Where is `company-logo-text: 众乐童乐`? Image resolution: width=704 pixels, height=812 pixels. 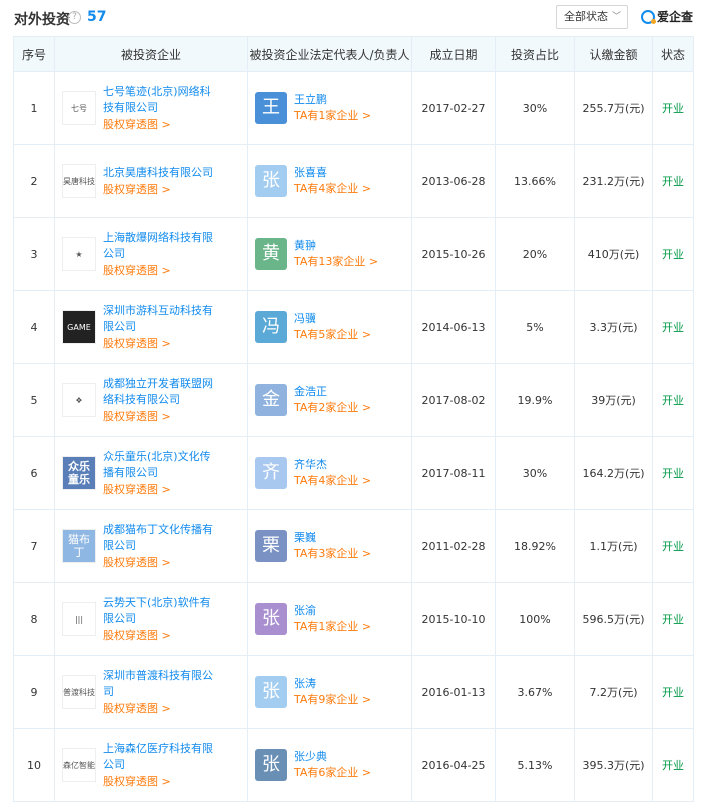 company-logo-text: 众乐童乐 is located at coordinates (79, 473).